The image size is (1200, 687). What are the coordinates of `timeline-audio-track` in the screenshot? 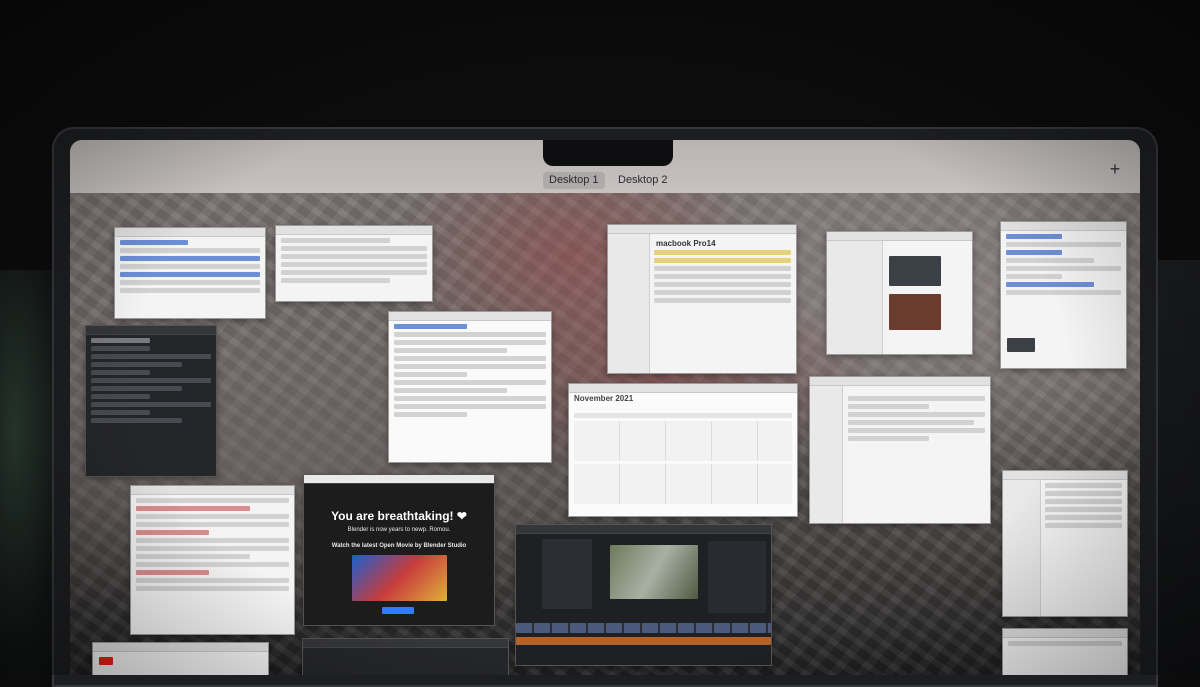 It's located at (643, 641).